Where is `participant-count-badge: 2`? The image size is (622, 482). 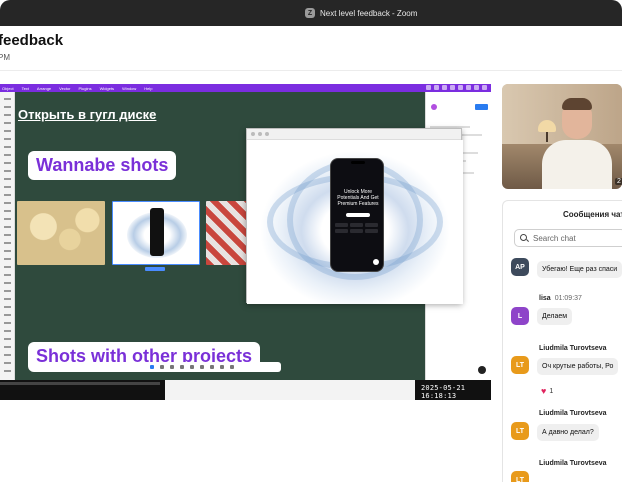 participant-count-badge: 2 is located at coordinates (618, 181).